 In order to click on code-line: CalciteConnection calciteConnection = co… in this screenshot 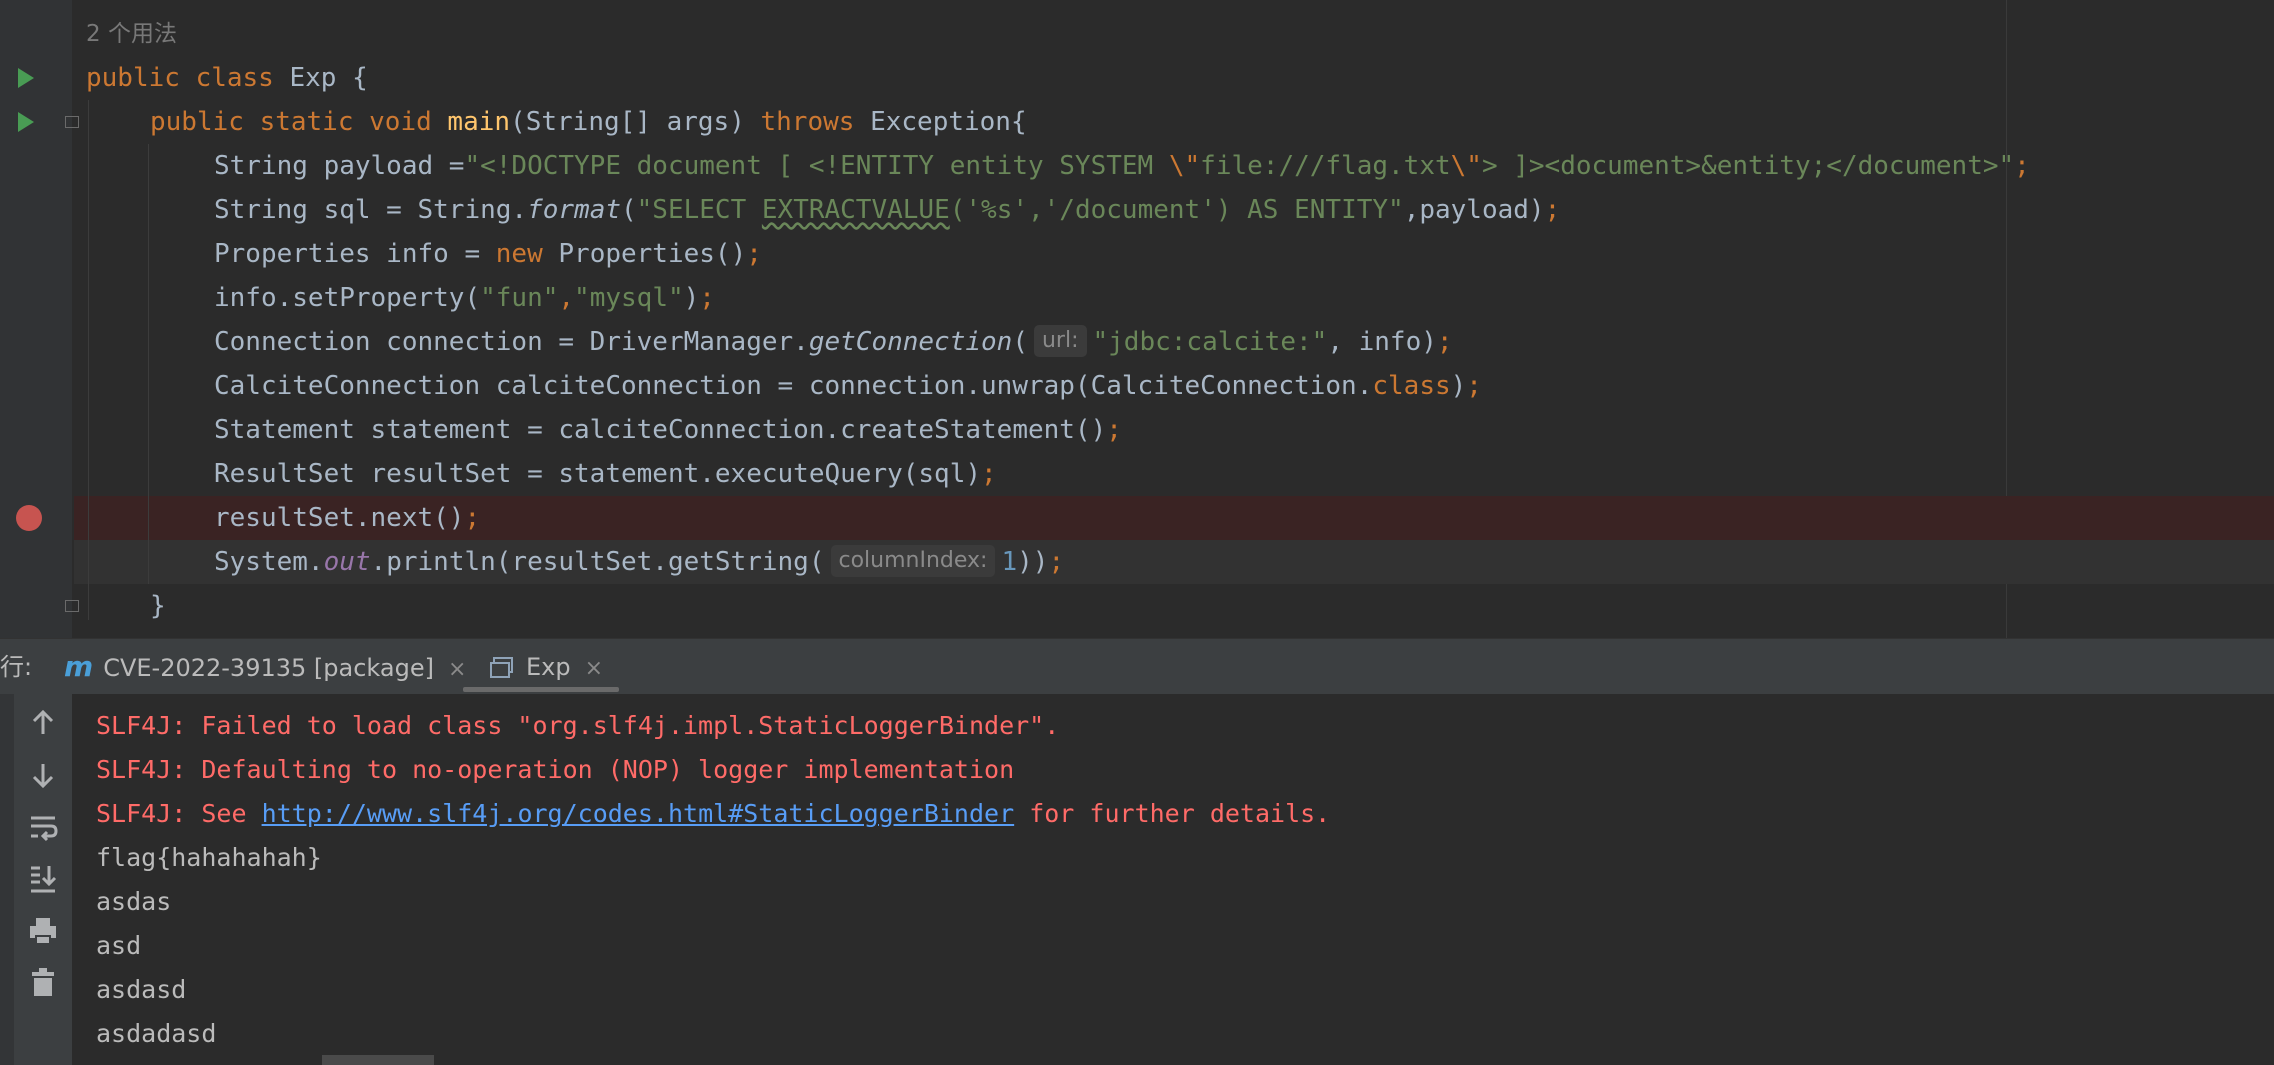, I will do `click(1137, 386)`.